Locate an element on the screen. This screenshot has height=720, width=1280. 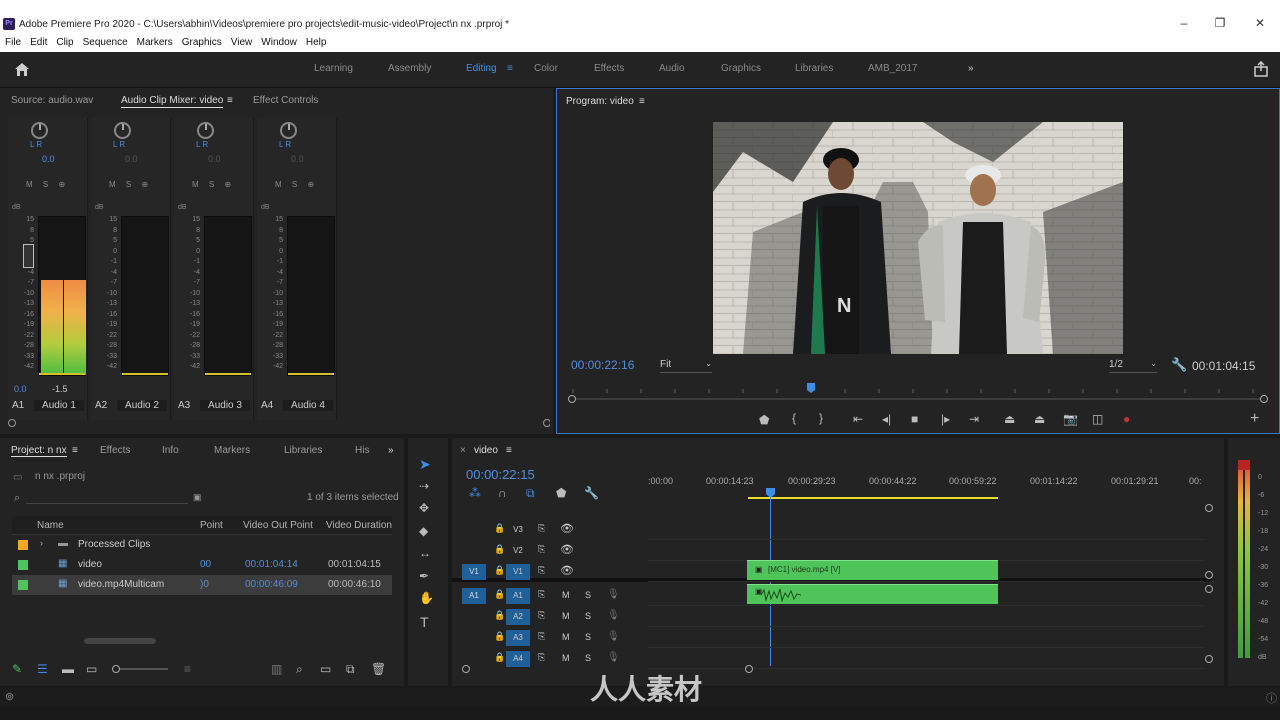
work-area-bar is located at coordinates (873, 498).